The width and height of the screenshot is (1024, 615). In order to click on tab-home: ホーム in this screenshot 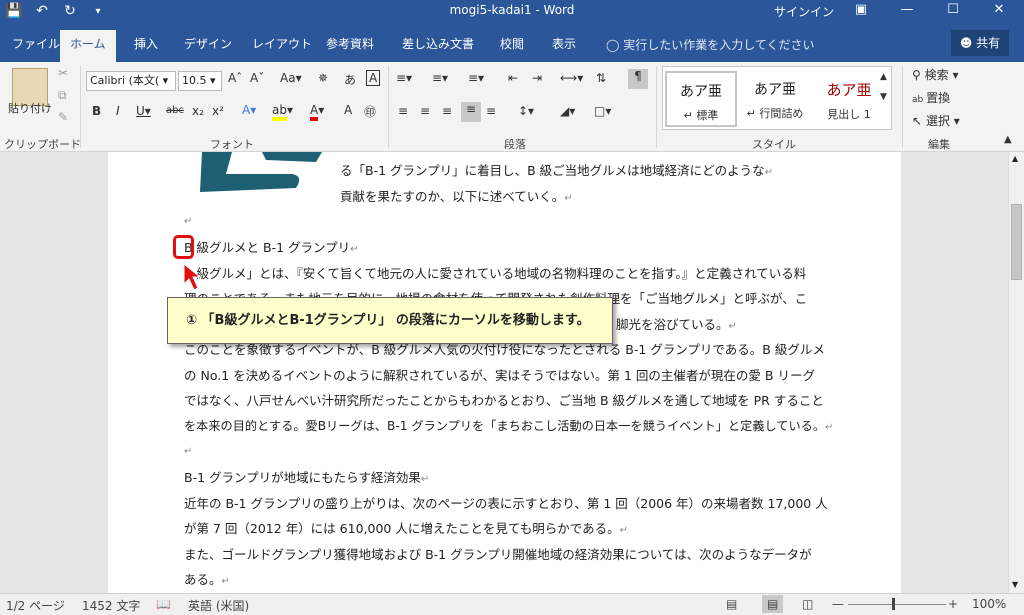, I will do `click(88, 46)`.